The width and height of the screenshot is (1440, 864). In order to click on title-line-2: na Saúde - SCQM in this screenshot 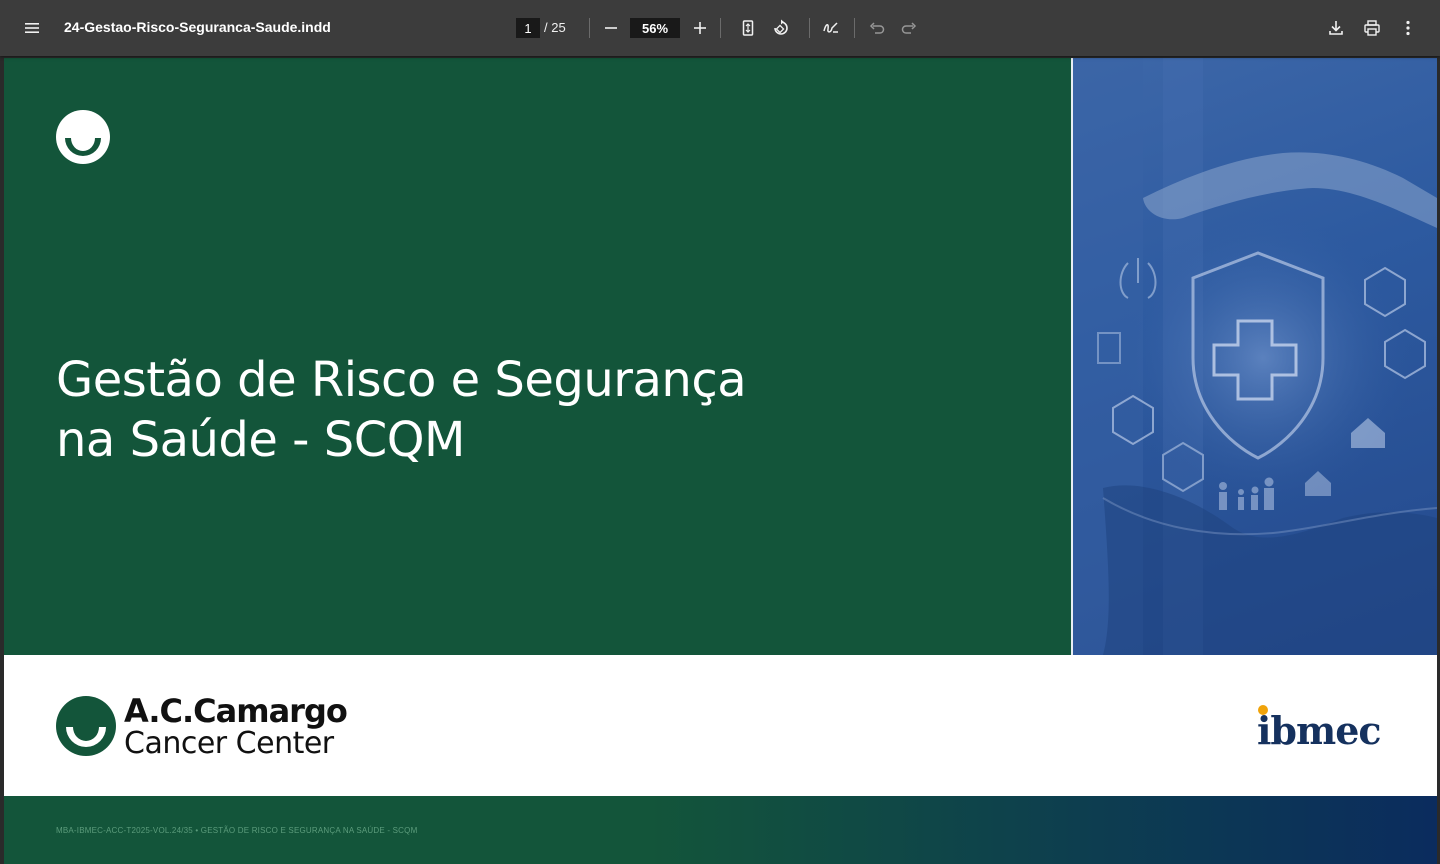, I will do `click(260, 440)`.